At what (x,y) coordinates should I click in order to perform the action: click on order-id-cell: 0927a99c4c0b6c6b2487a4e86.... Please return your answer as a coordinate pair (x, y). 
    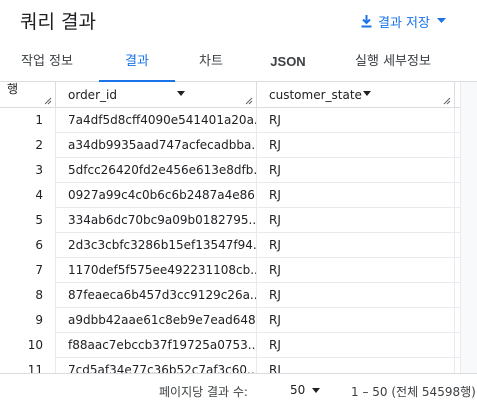
    Looking at the image, I should click on (156, 195).